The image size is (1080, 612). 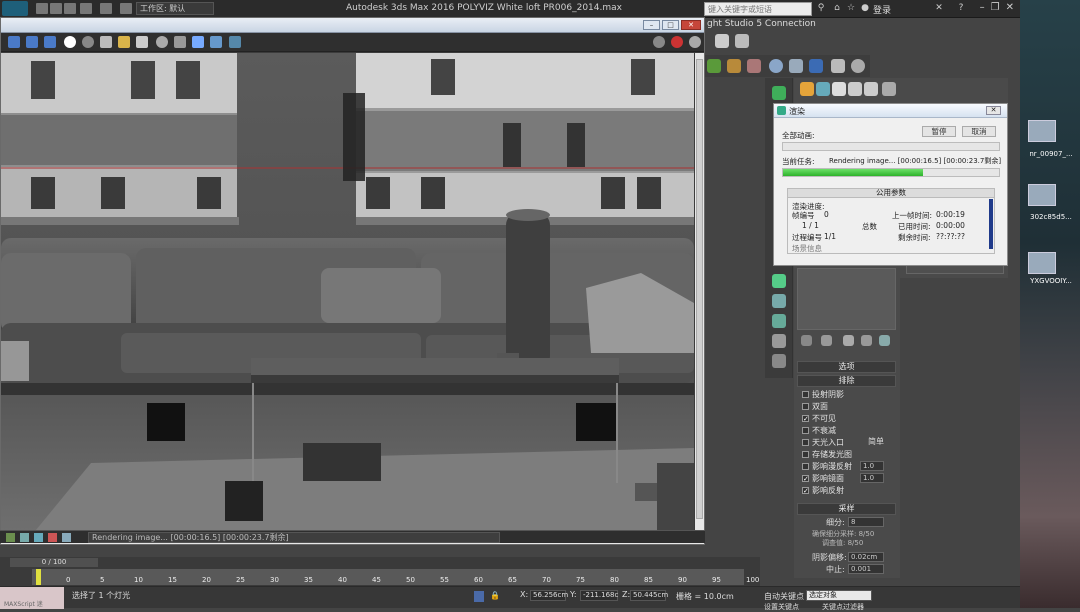 I want to click on save-image-icon, so click(x=106, y=42).